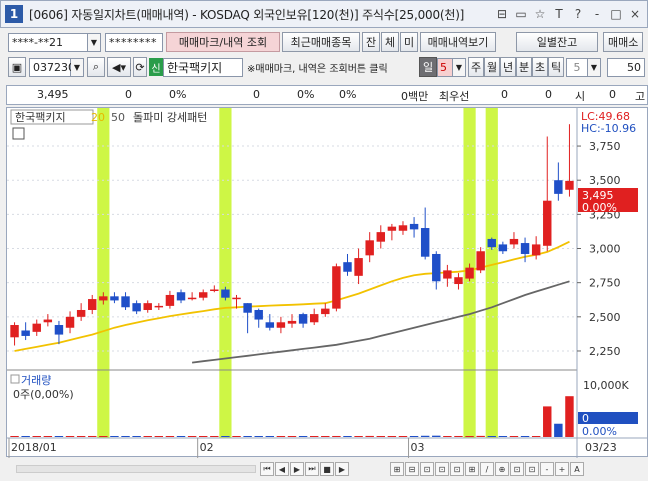 The image size is (648, 481). What do you see at coordinates (223, 42) in the screenshot?
I see `mark-query-button: 매매마크/내역 조회` at bounding box center [223, 42].